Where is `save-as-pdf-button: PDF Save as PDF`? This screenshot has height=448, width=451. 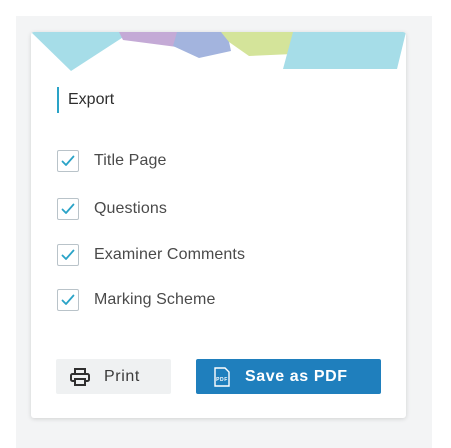
save-as-pdf-button: PDF Save as PDF is located at coordinates (288, 376).